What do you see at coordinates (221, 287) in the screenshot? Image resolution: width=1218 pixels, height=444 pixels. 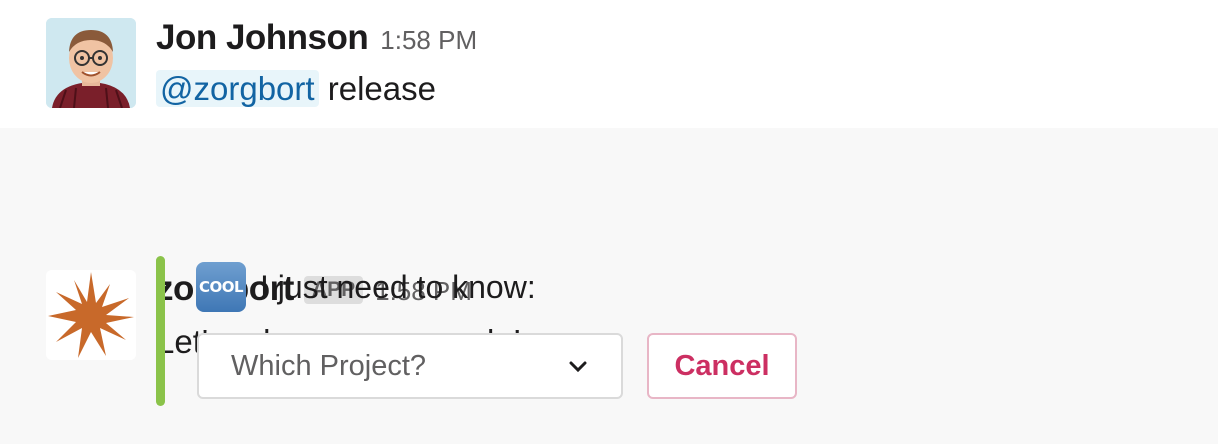 I see `cool-emoji-icon: COOL` at bounding box center [221, 287].